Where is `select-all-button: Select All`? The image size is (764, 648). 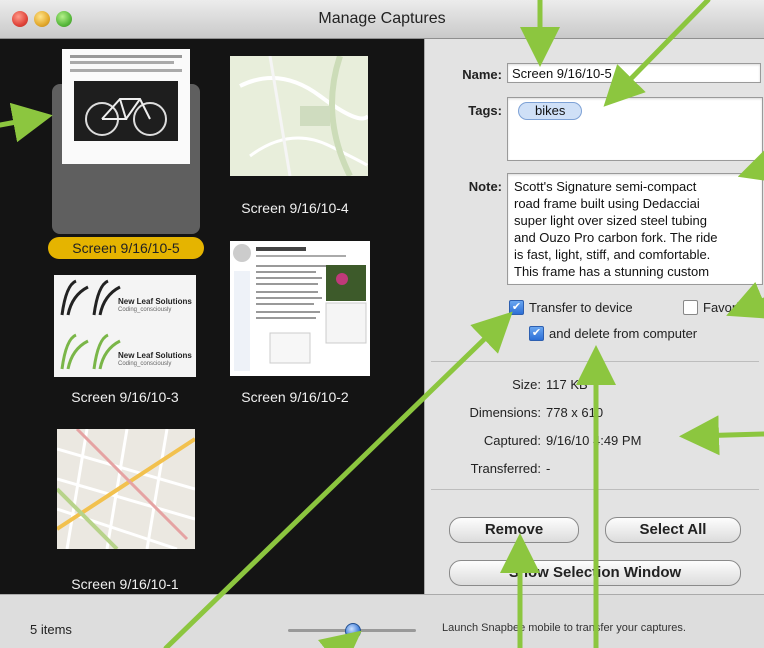 select-all-button: Select All is located at coordinates (673, 530).